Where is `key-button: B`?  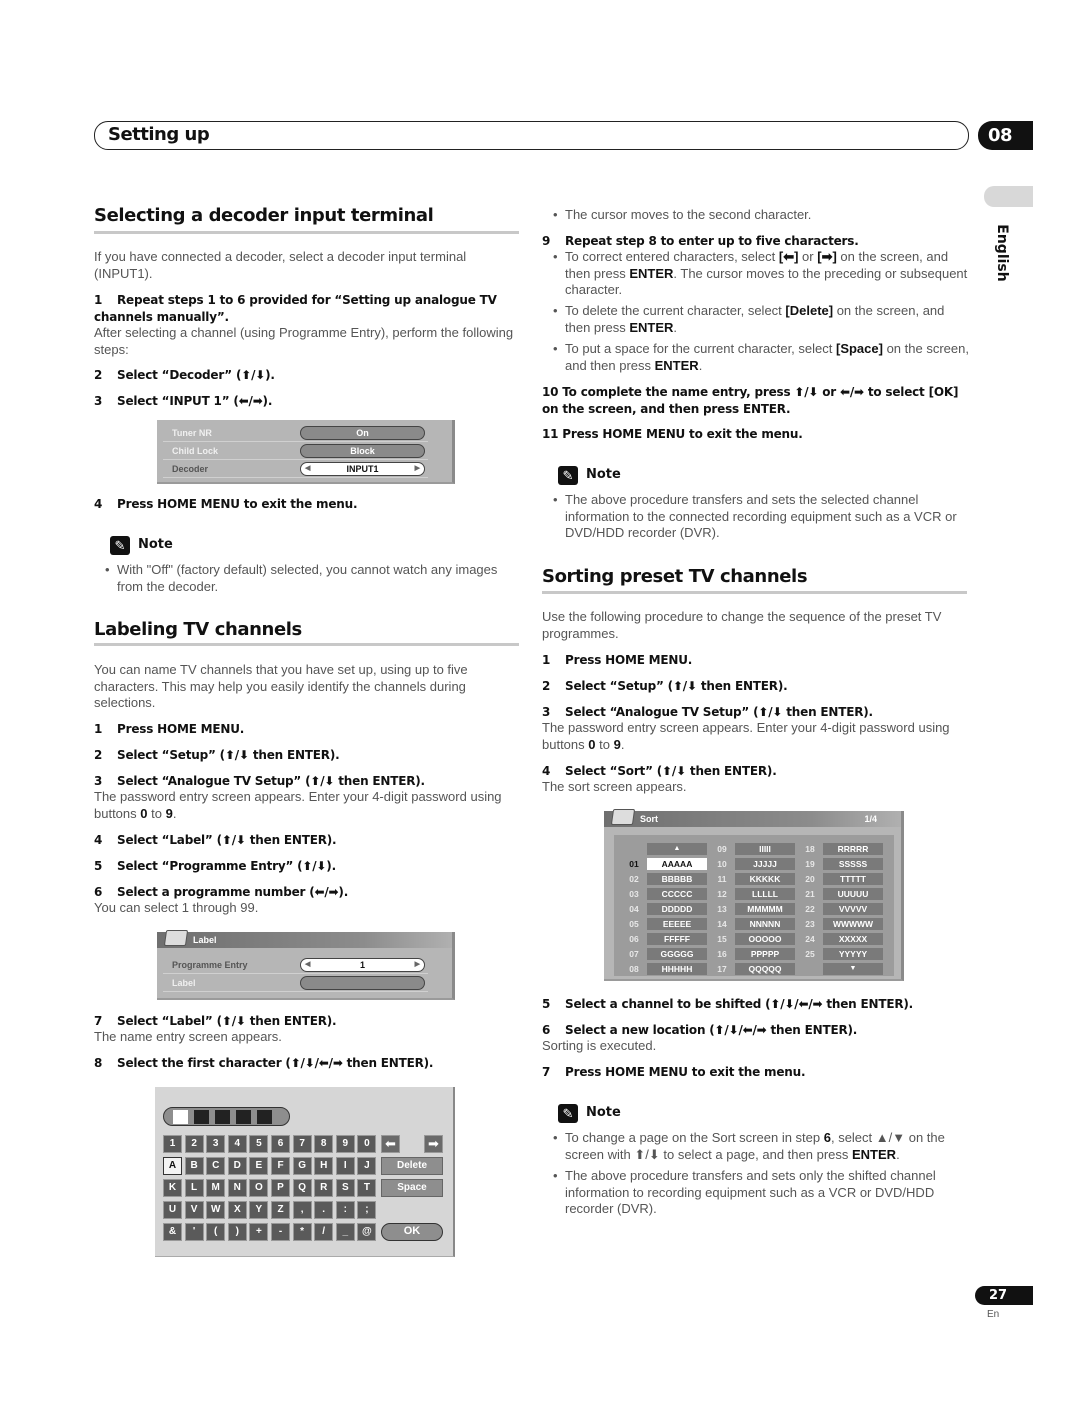 key-button: B is located at coordinates (194, 1166).